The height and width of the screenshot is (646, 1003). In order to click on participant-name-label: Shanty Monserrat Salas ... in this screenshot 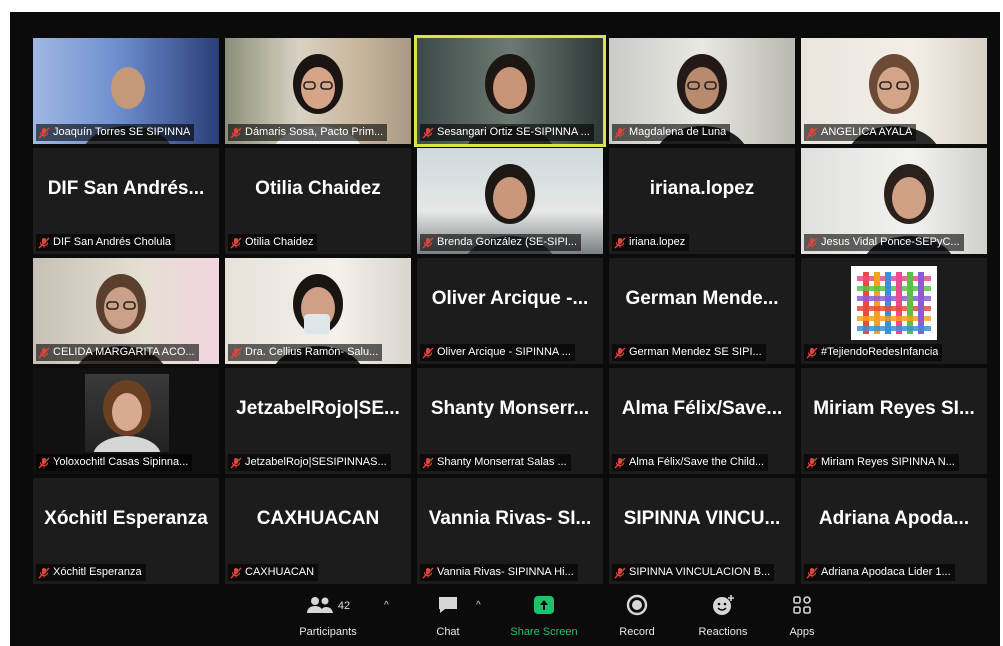, I will do `click(495, 462)`.